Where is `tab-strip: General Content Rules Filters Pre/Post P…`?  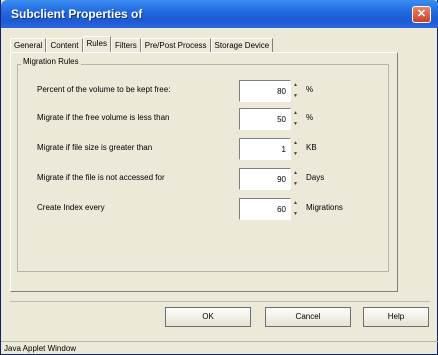
tab-strip: General Content Rules Filters Pre/Post P… is located at coordinates (142, 44).